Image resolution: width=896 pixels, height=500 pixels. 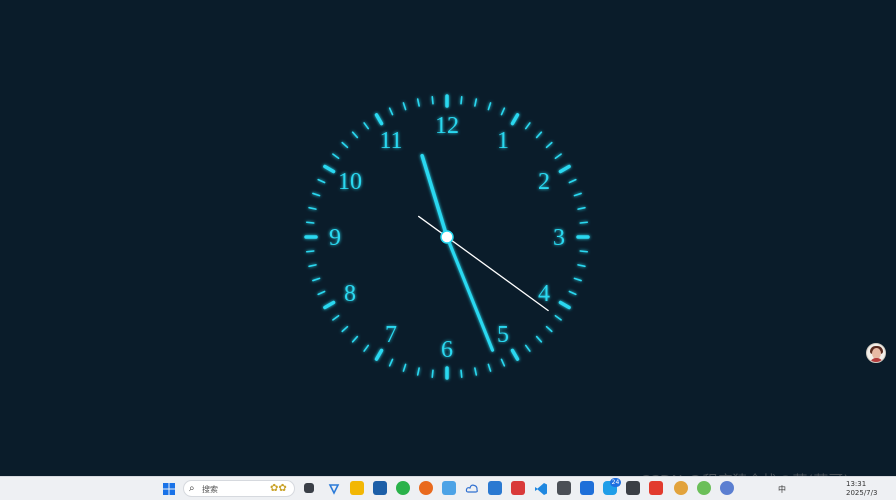 What do you see at coordinates (564, 488) in the screenshot?
I see `app-dark-icon` at bounding box center [564, 488].